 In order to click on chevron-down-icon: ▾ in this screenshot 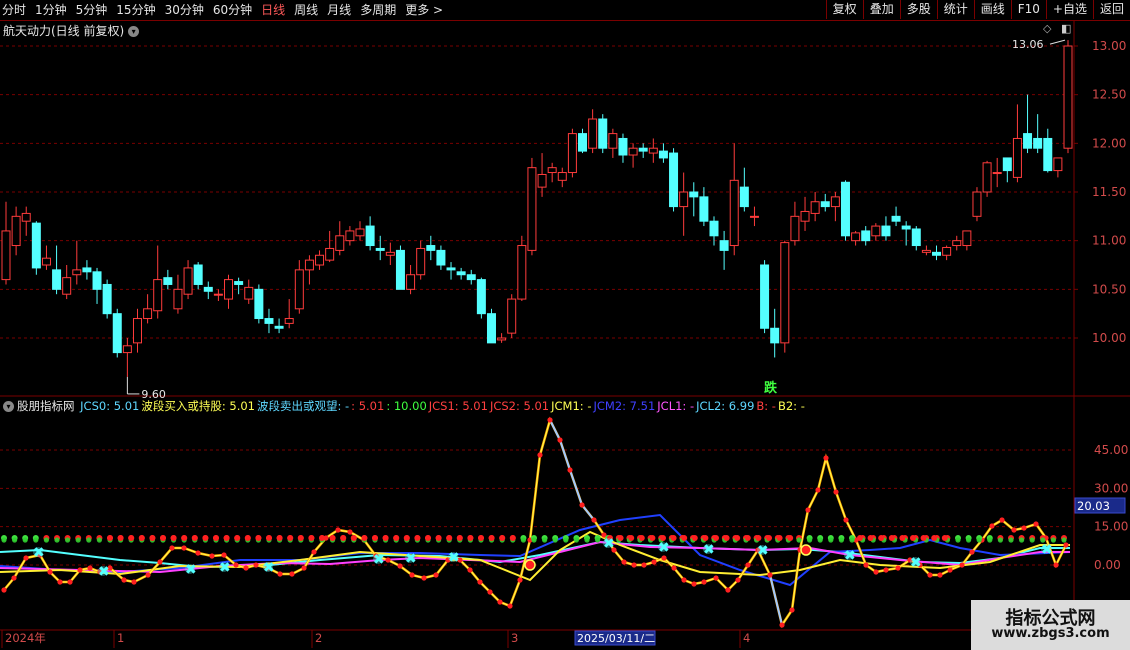, I will do `click(8, 406)`.